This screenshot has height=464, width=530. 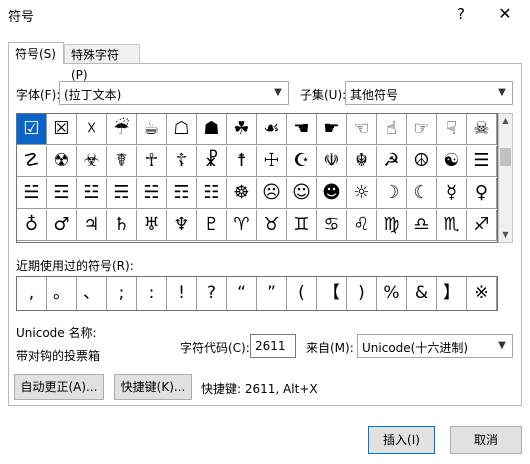 I want to click on recent-symbol-cell: ?, so click(x=212, y=293).